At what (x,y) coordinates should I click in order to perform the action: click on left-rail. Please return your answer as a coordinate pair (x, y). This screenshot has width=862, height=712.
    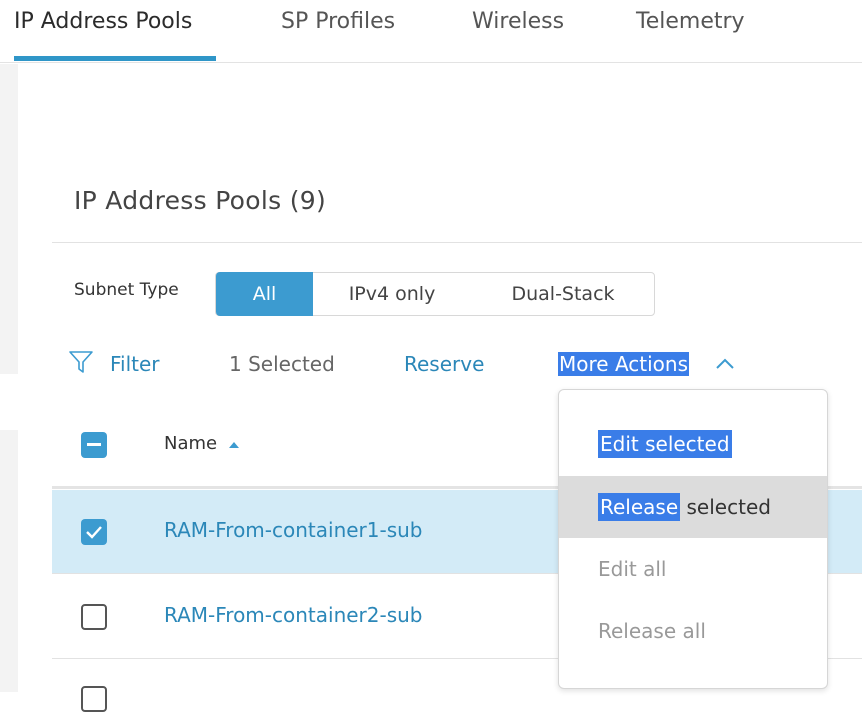
    Looking at the image, I should click on (9, 219).